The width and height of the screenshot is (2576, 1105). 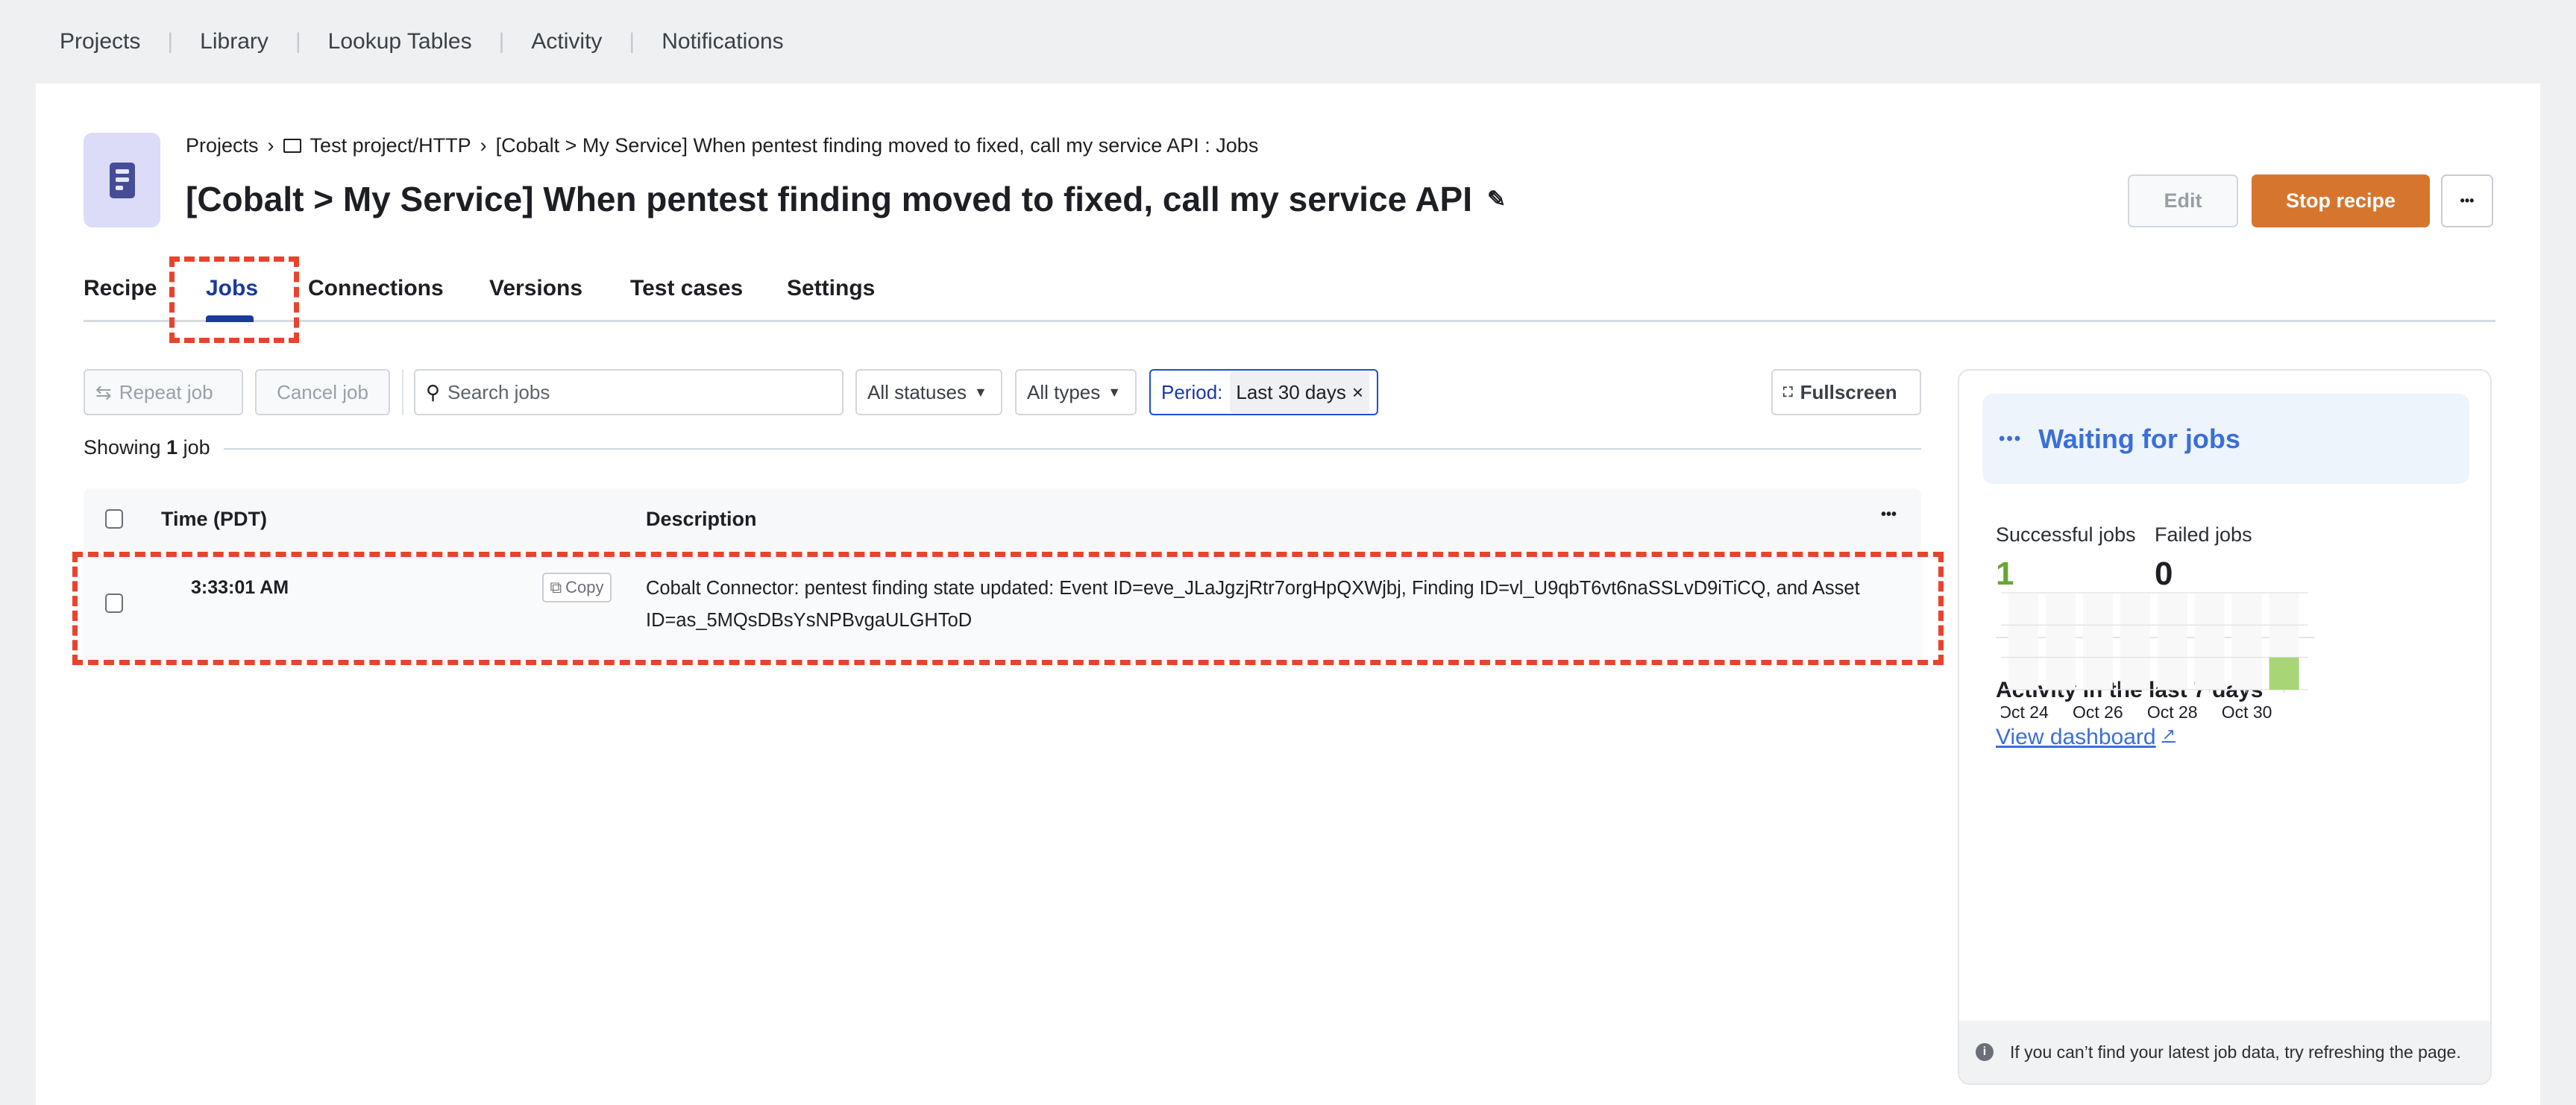 I want to click on table-header: Time (PDT) Description •••, so click(x=1003, y=519).